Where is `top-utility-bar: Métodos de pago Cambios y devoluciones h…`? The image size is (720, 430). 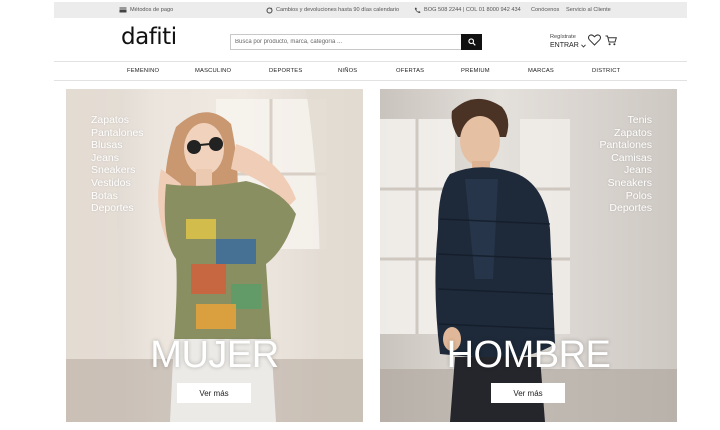 top-utility-bar: Métodos de pago Cambios y devoluciones h… is located at coordinates (370, 10).